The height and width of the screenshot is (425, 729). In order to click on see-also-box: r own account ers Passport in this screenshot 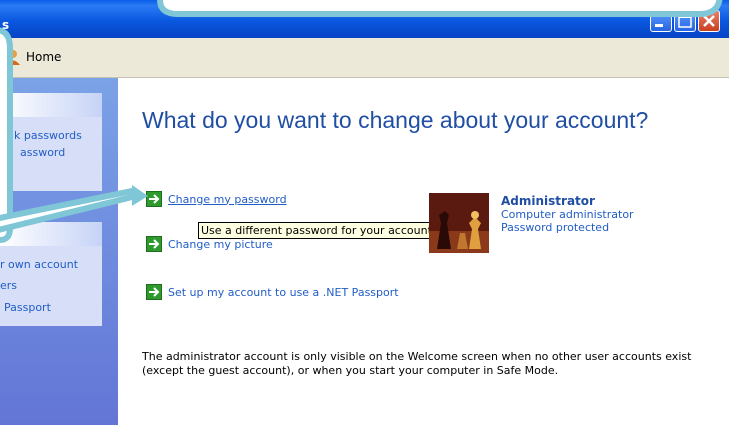, I will do `click(51, 274)`.